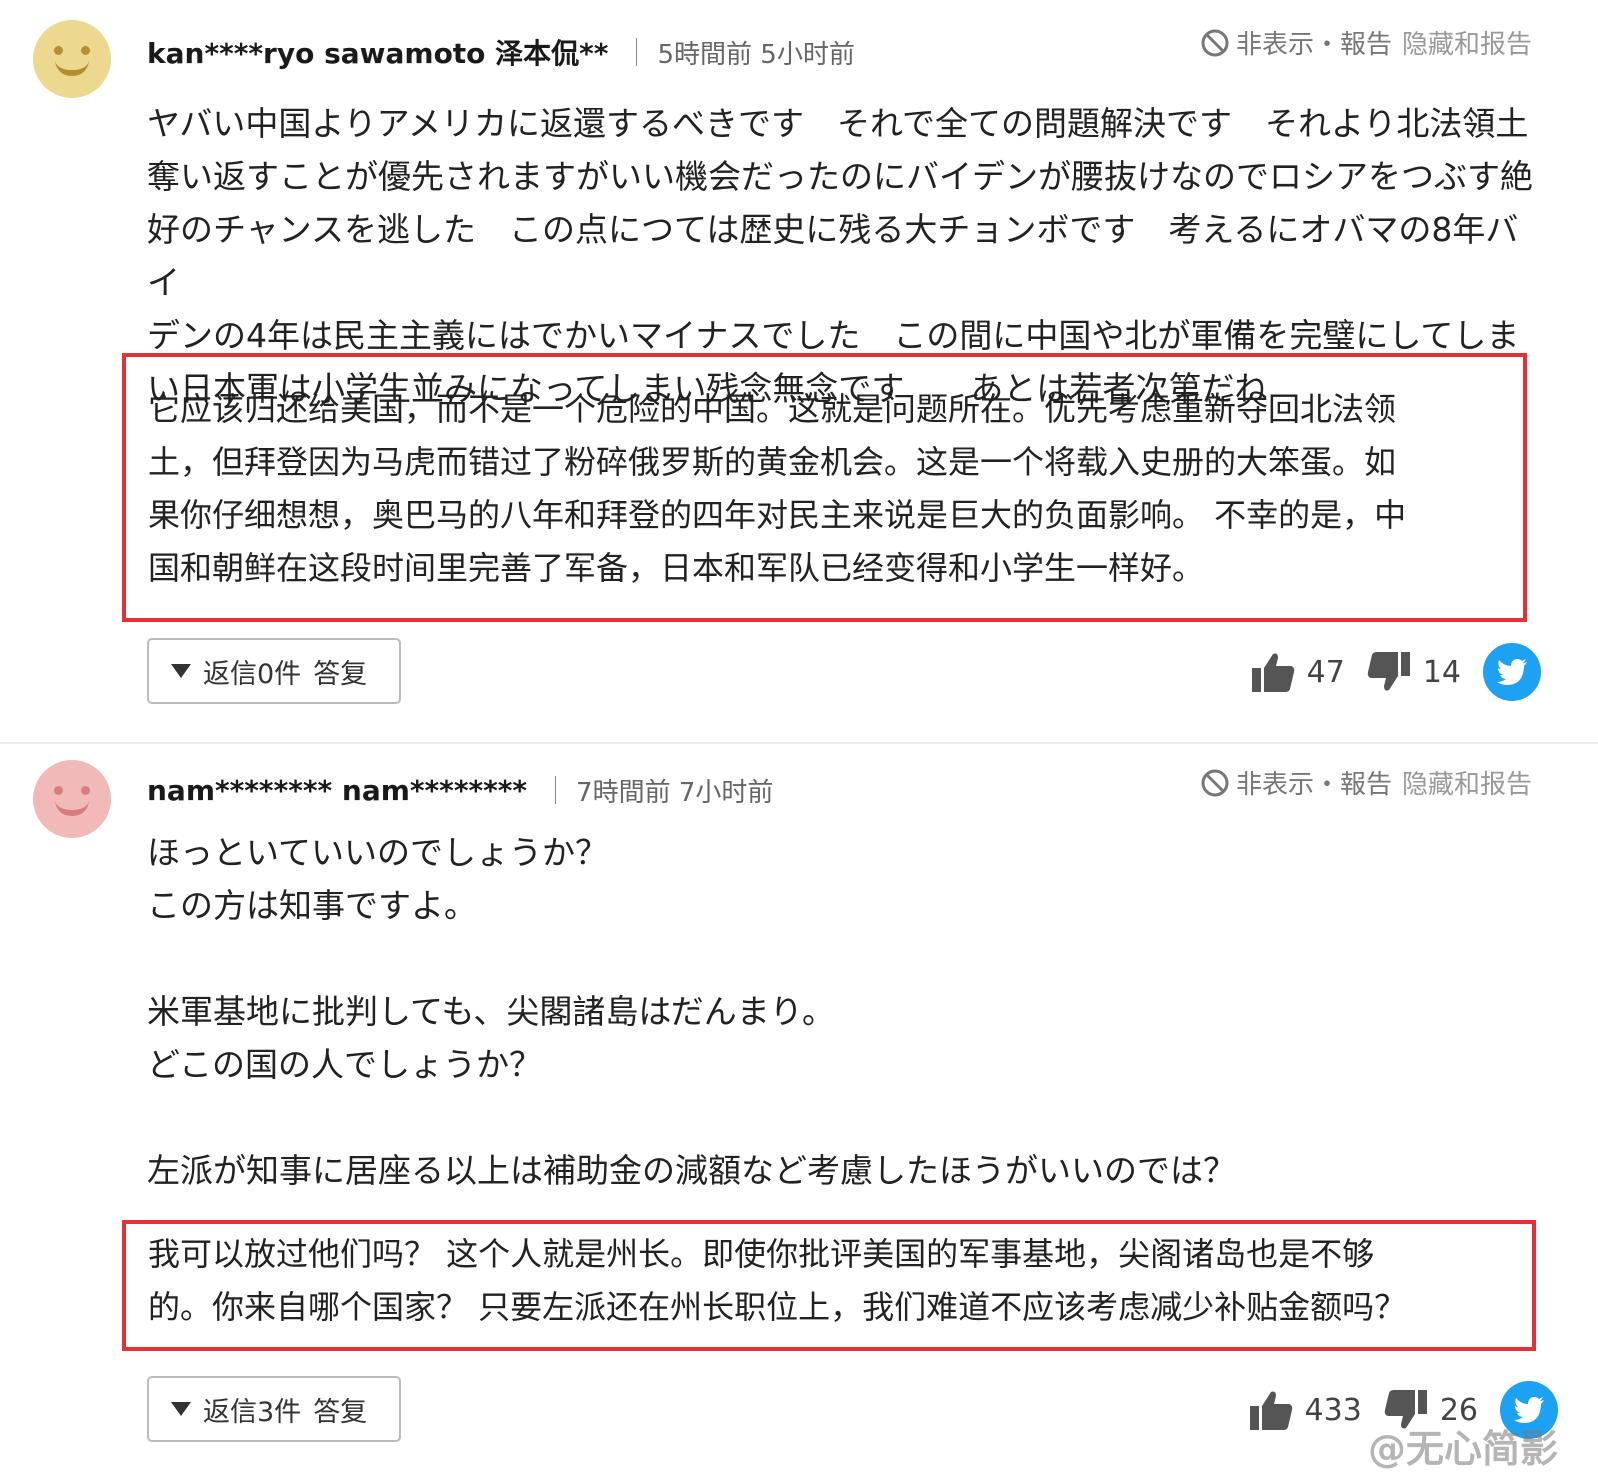 The height and width of the screenshot is (1483, 1598). I want to click on timestamp: 7時間前 7小时前, so click(675, 792).